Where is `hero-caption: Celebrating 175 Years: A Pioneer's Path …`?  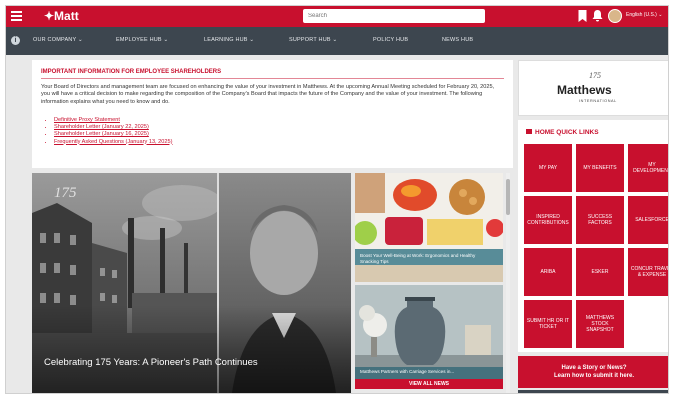
hero-caption: Celebrating 175 Years: A Pioneer's Path … is located at coordinates (151, 362).